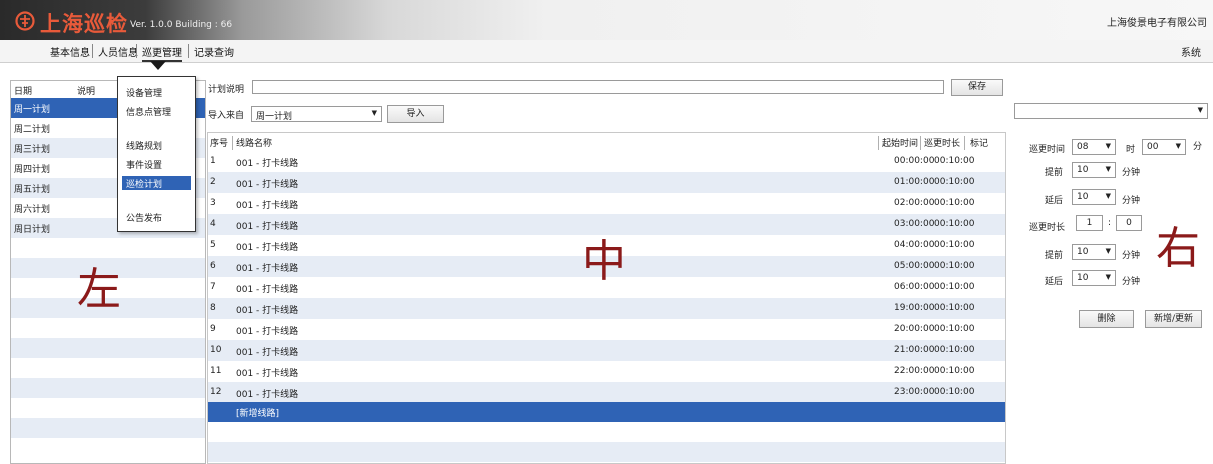 Image resolution: width=1213 pixels, height=464 pixels. Describe the element at coordinates (156, 154) in the screenshot. I see `patrol-management-dropdown: 设备管理 信息点管理 线路规划 事件设置 巡检计划 公告发布` at that location.